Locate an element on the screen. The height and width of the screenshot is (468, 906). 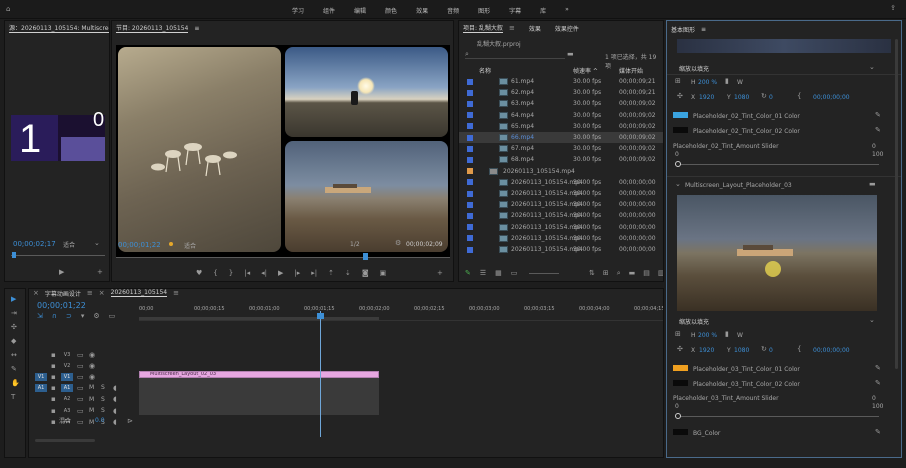
camera-icon: ◙ is located at coordinates (365, 273).